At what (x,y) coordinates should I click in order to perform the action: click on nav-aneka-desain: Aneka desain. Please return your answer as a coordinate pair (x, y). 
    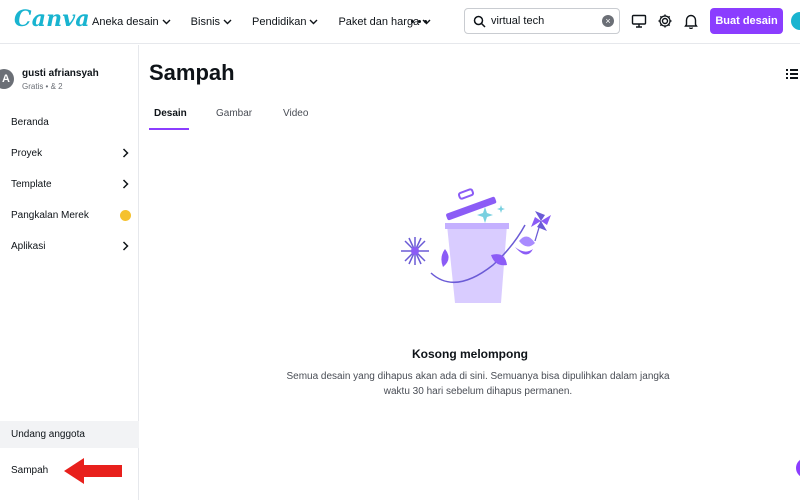
    Looking at the image, I should click on (131, 22).